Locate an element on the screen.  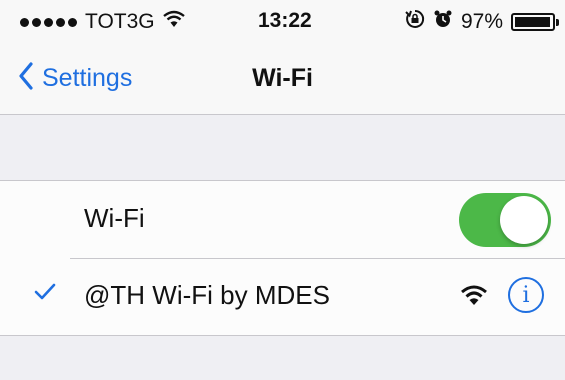
status-time: 13:22 is located at coordinates (285, 20).